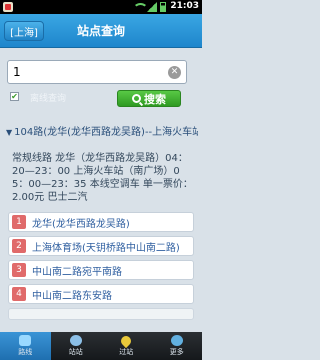 The width and height of the screenshot is (320, 360). What do you see at coordinates (48, 99) in the screenshot?
I see `offline-checkbox-label: 离线查询` at bounding box center [48, 99].